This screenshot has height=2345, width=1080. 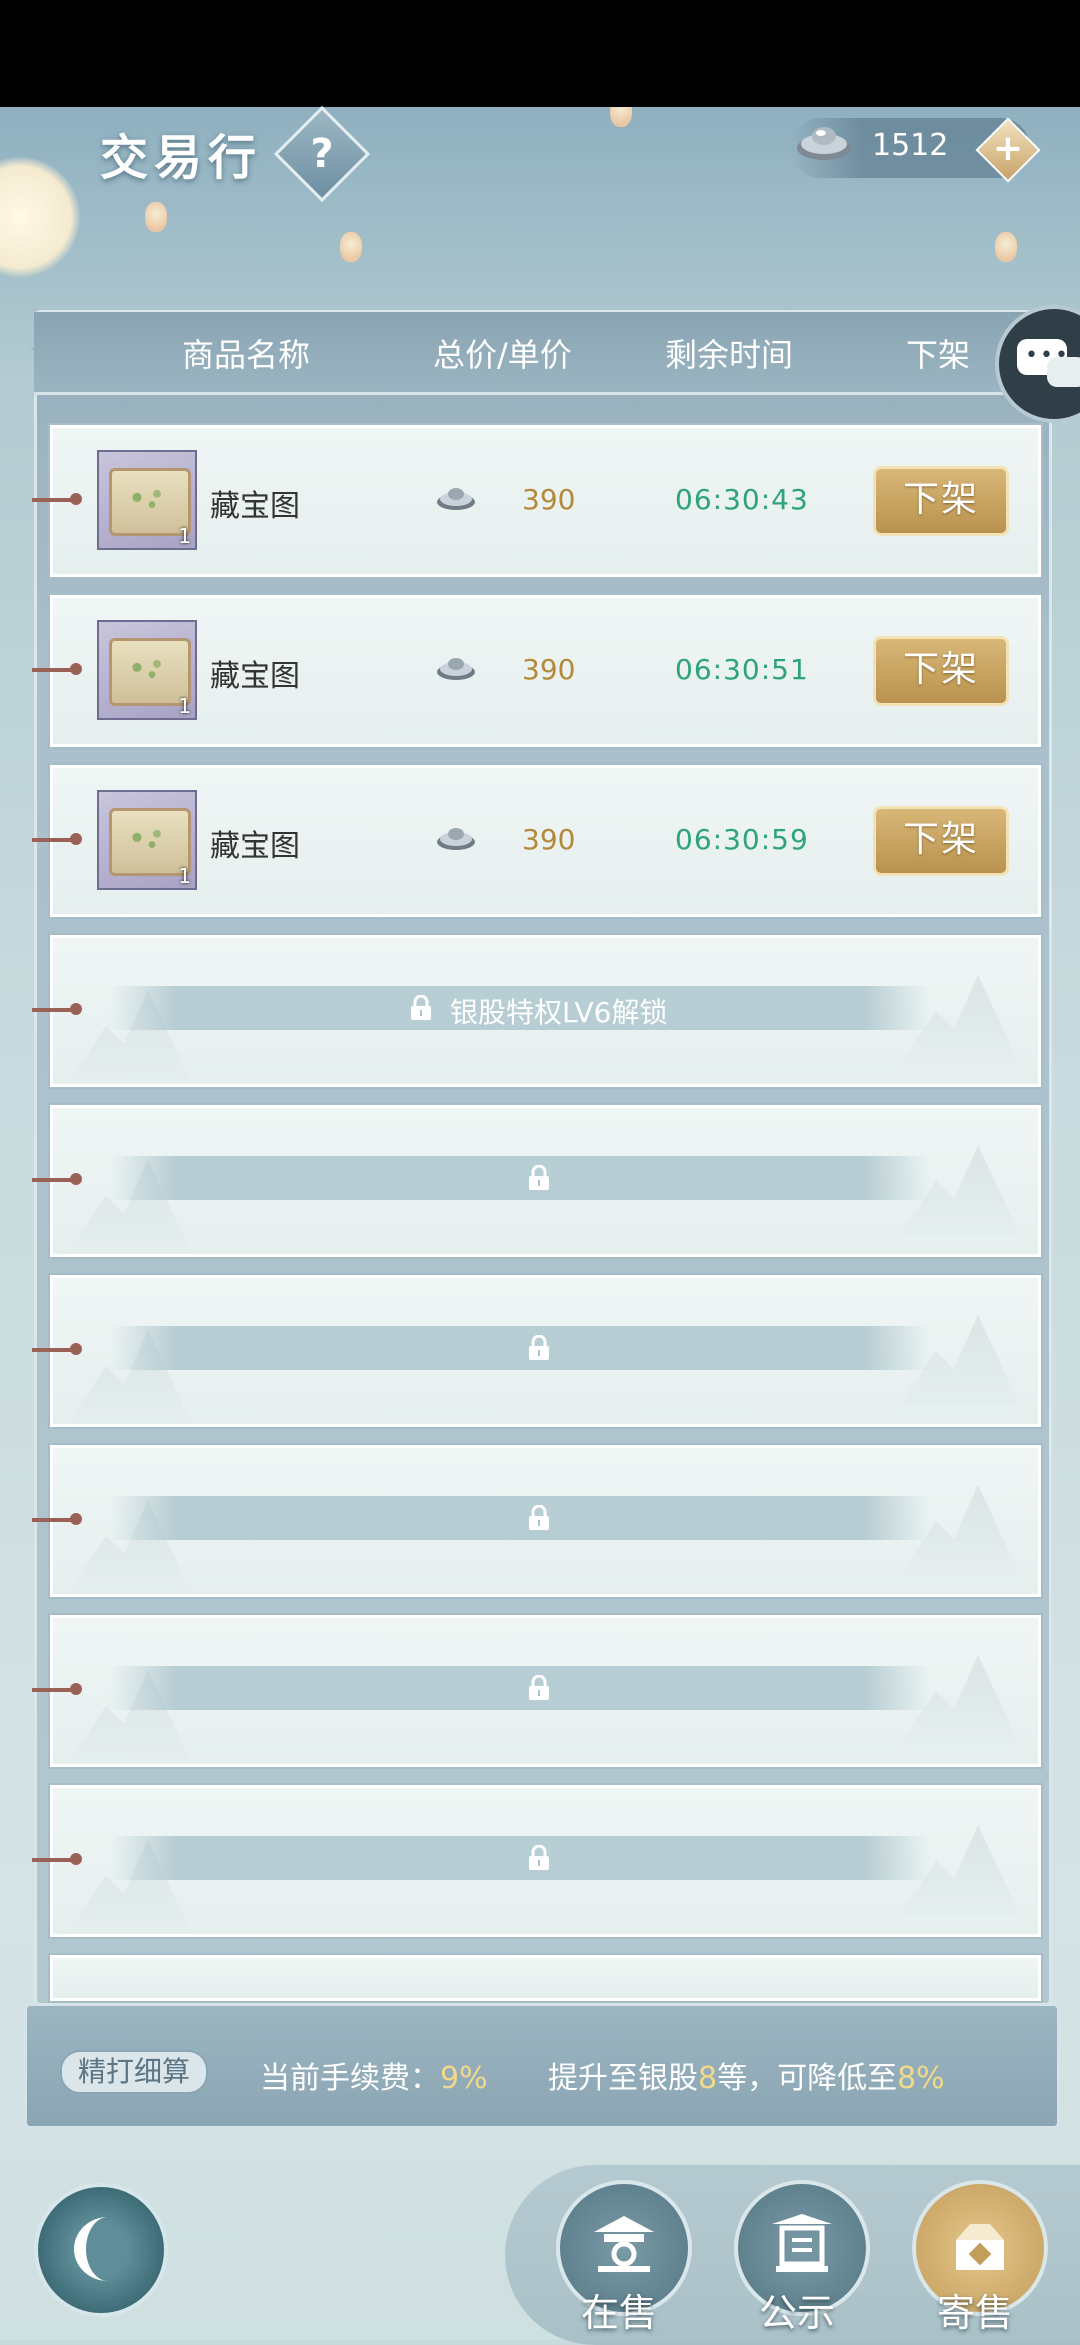 I want to click on moon, so click(x=40, y=217).